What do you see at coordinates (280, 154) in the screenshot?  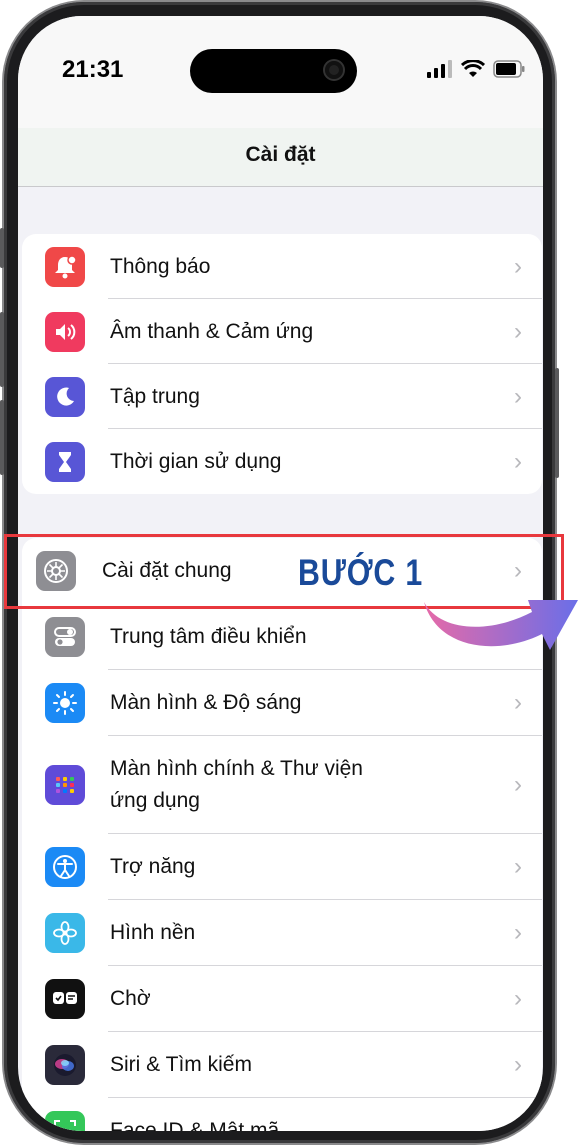 I see `page-title: Cài đặt` at bounding box center [280, 154].